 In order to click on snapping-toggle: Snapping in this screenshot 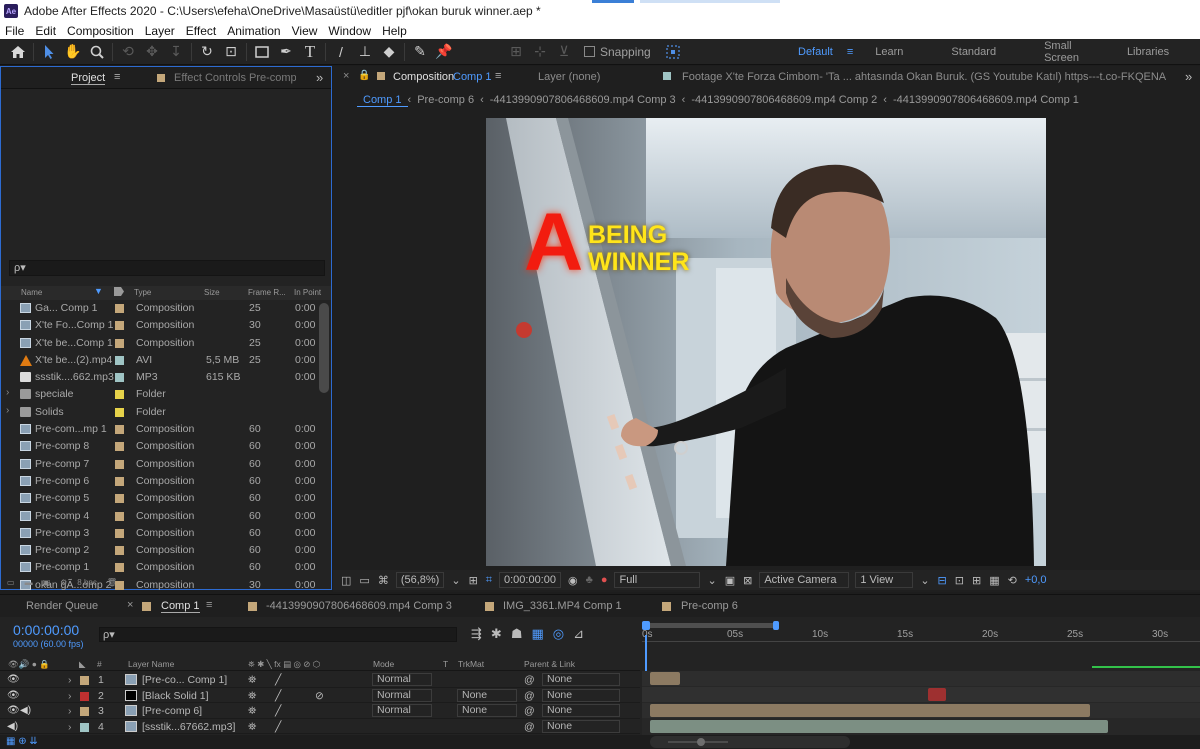, I will do `click(617, 52)`.